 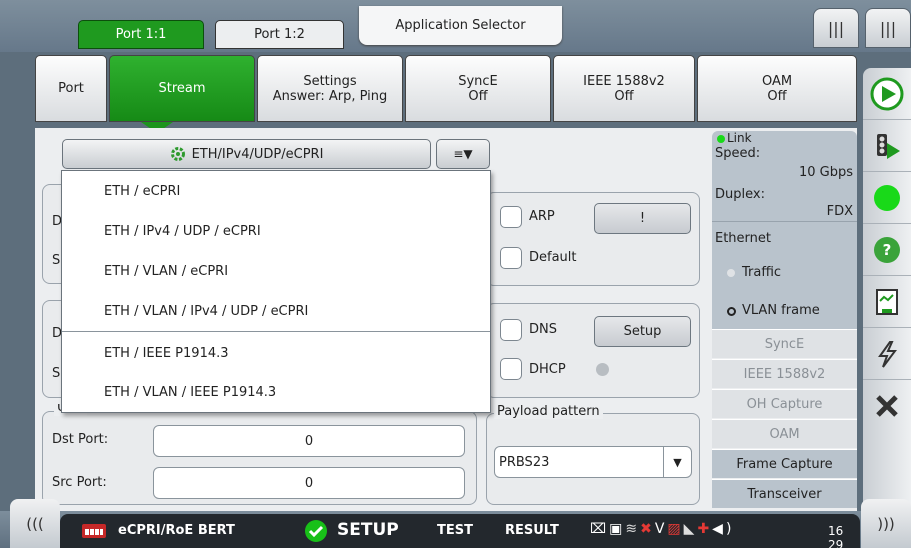 I want to click on close-icon, so click(x=887, y=406).